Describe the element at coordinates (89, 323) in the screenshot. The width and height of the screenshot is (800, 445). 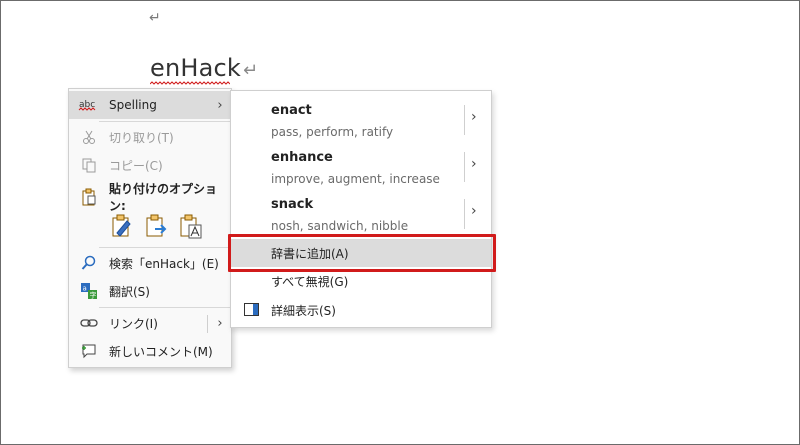
I see `link-icon` at that location.